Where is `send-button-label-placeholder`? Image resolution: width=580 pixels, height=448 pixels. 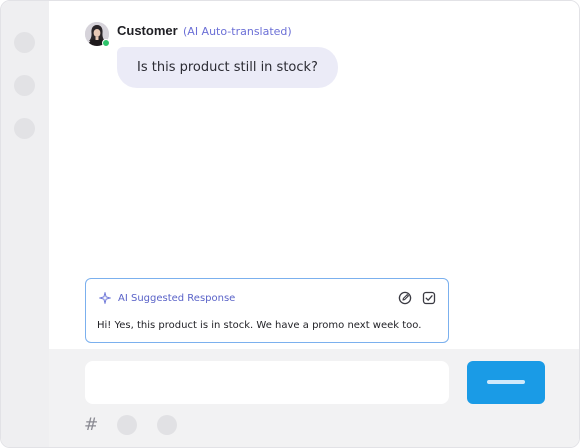 send-button-label-placeholder is located at coordinates (506, 382).